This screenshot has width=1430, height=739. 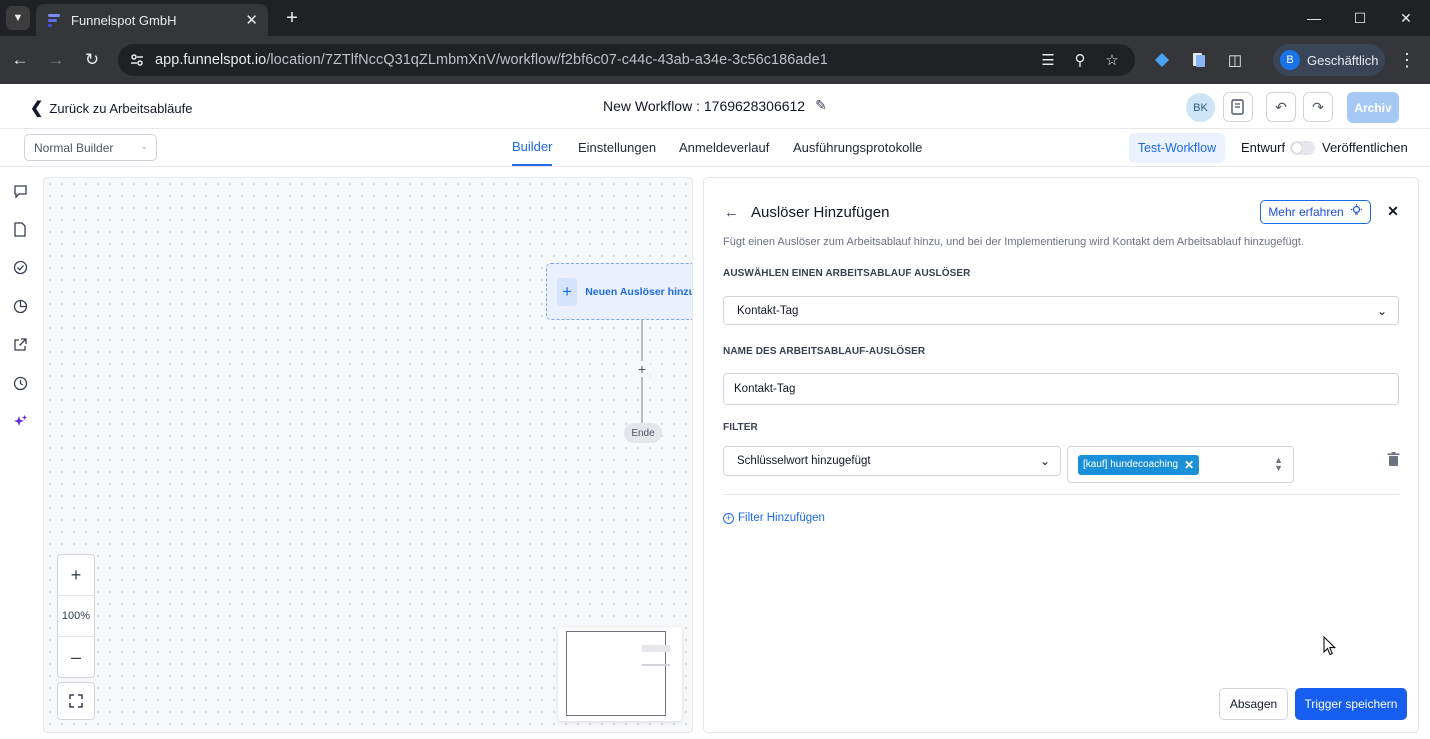 I want to click on tab-title: Funnelspot GmbH, so click(x=124, y=20).